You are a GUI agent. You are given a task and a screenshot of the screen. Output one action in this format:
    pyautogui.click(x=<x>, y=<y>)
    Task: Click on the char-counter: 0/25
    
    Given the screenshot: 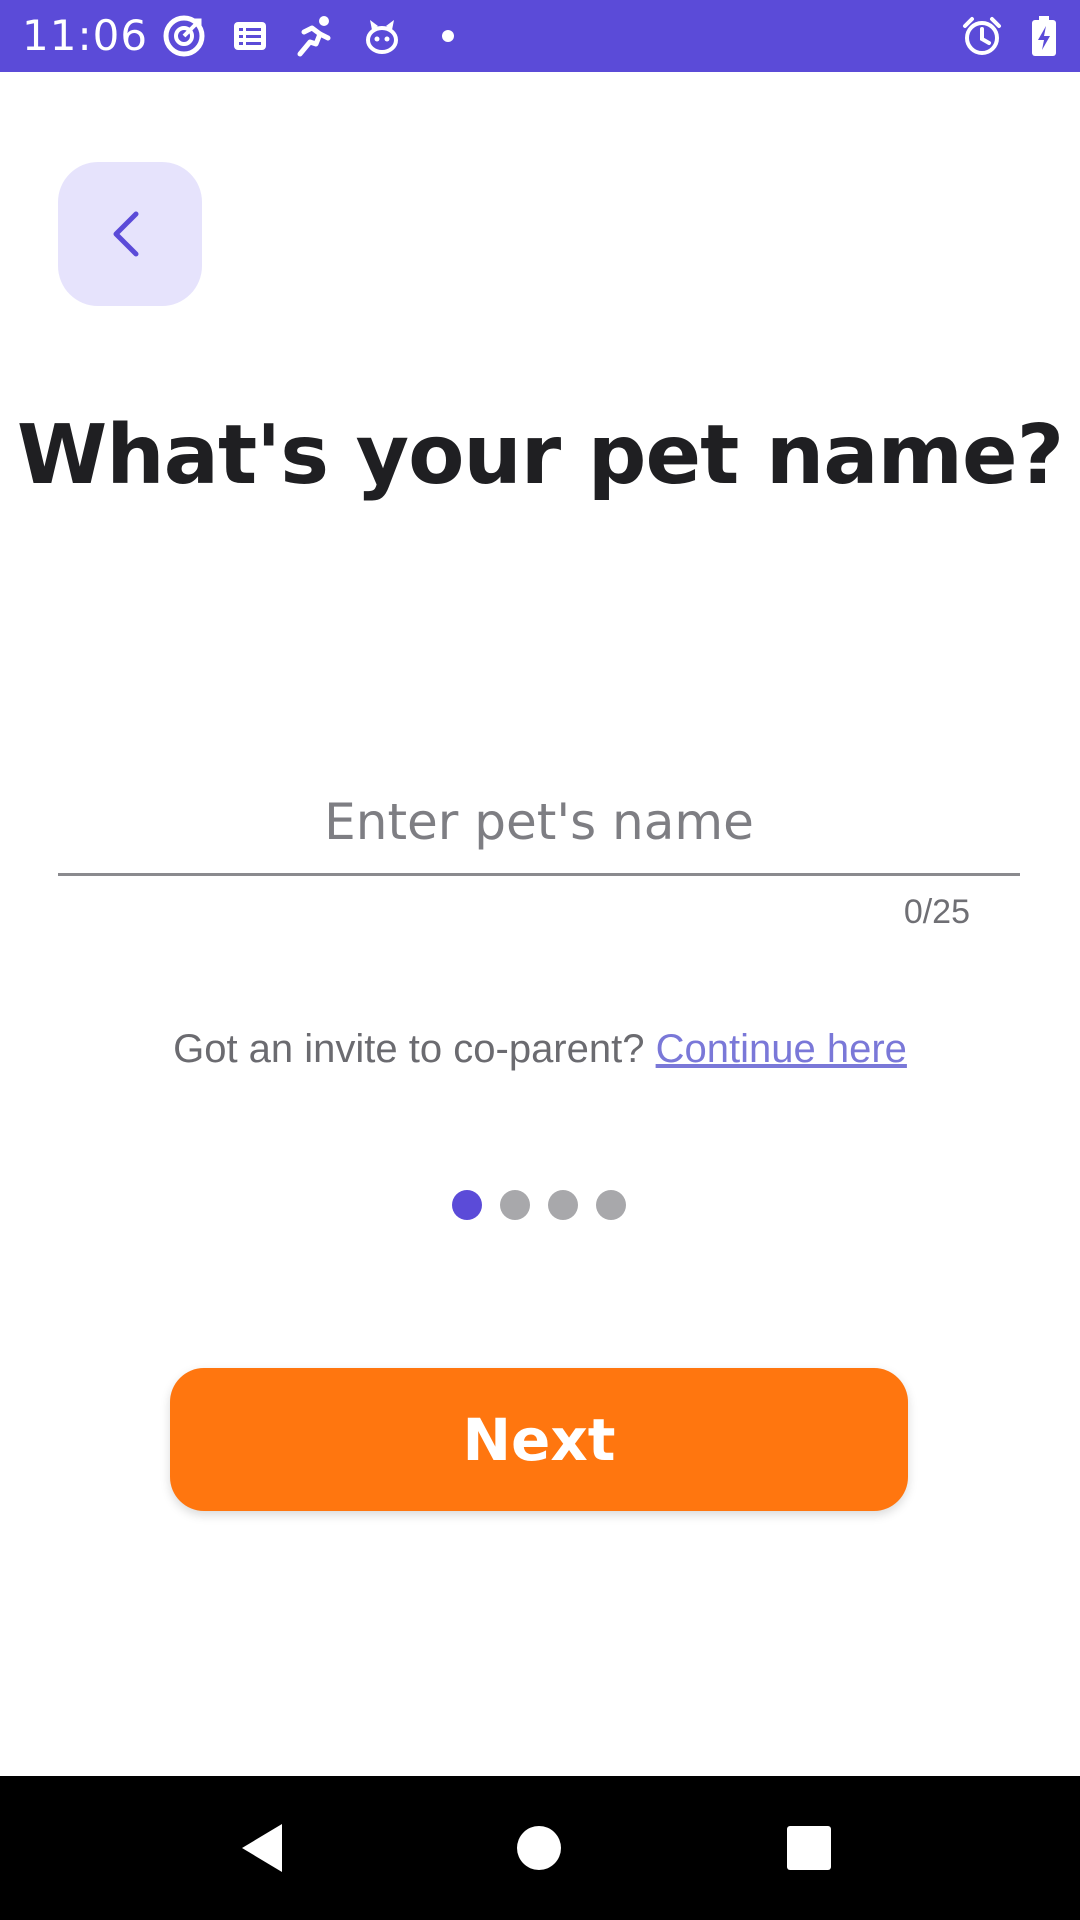 What is the action you would take?
    pyautogui.click(x=936, y=912)
    